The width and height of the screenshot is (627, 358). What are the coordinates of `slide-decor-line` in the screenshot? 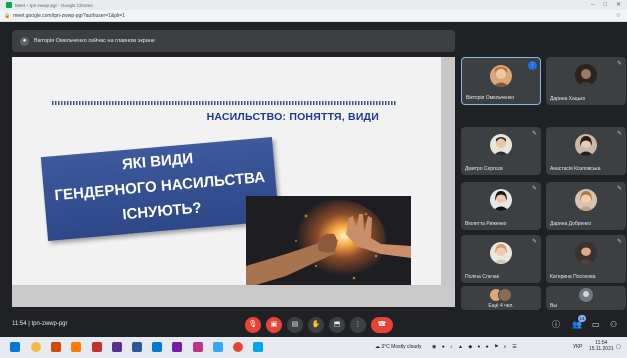 It's located at (224, 103).